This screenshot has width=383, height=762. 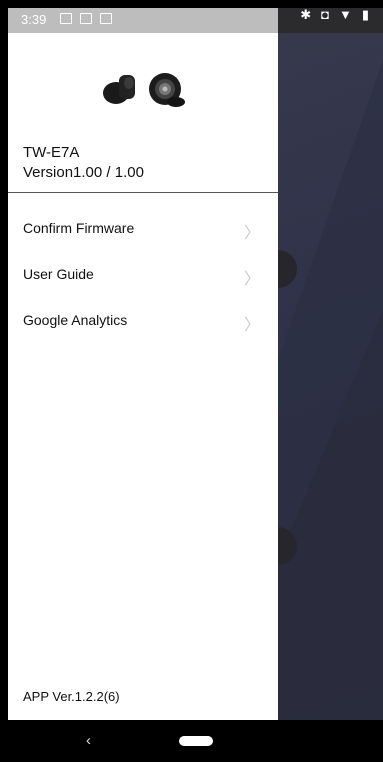 I want to click on device-version: Version1.00 / 1.00, so click(x=83, y=172).